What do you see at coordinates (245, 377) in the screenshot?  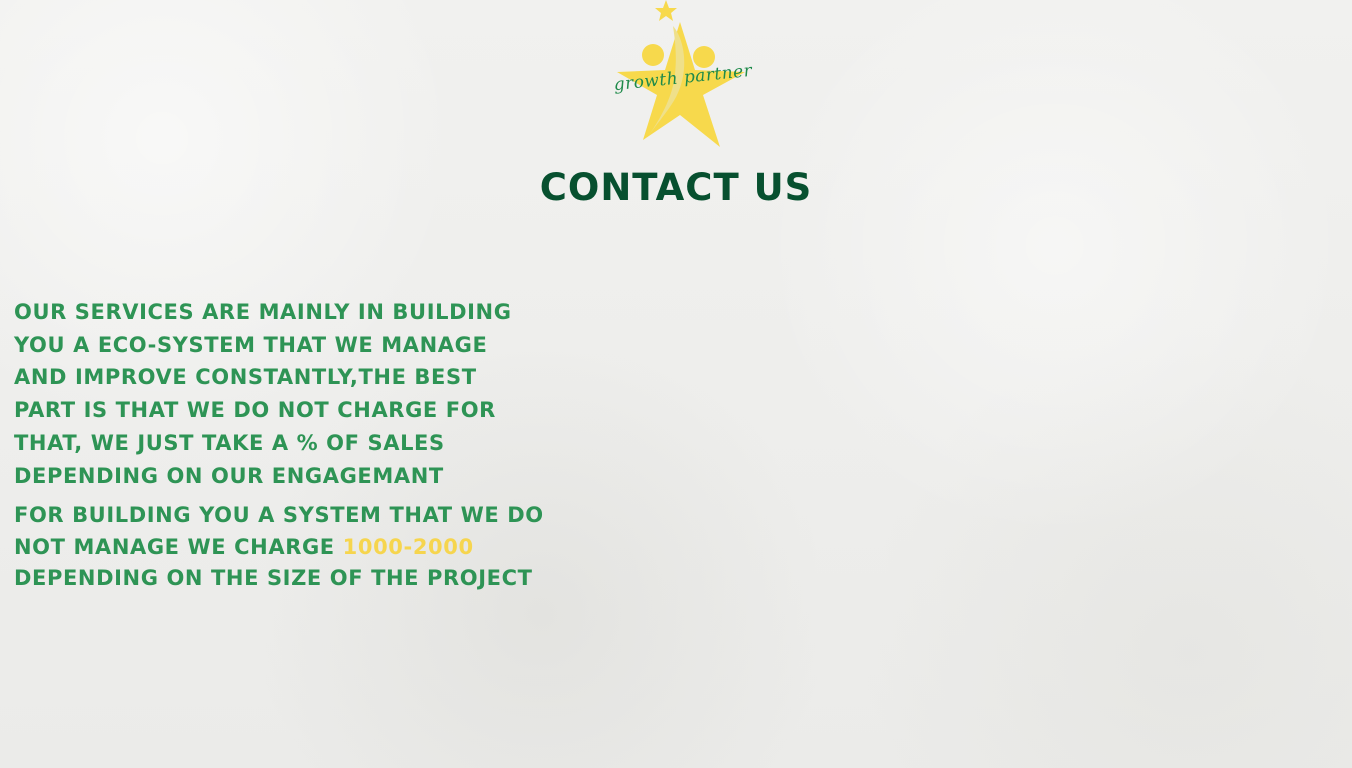 I see `text-line: AND IMPROVE CONSTANTLY,THE BEST` at bounding box center [245, 377].